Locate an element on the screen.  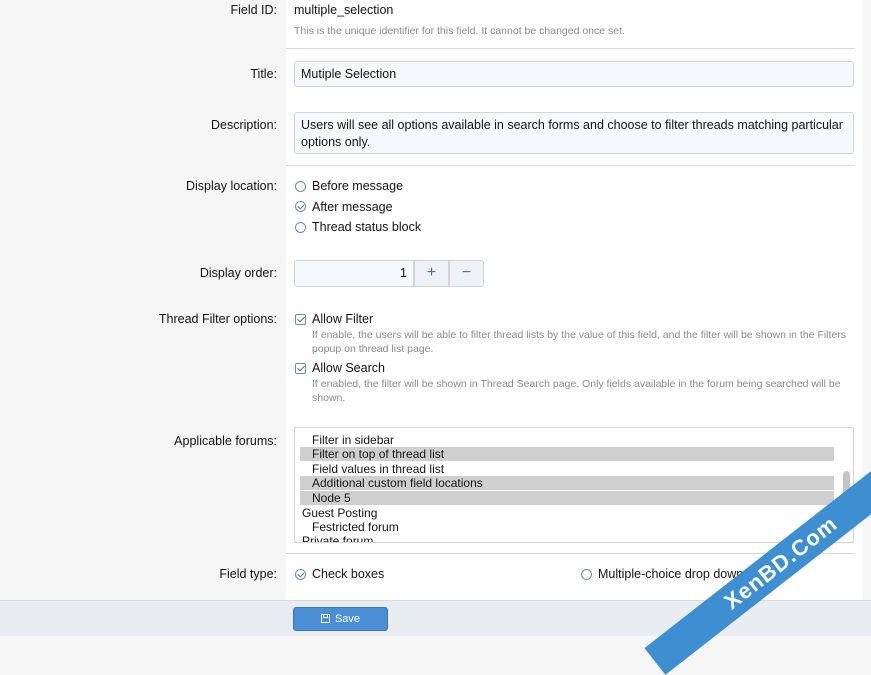
radio-multiple-choice-drop-down is located at coordinates (586, 574).